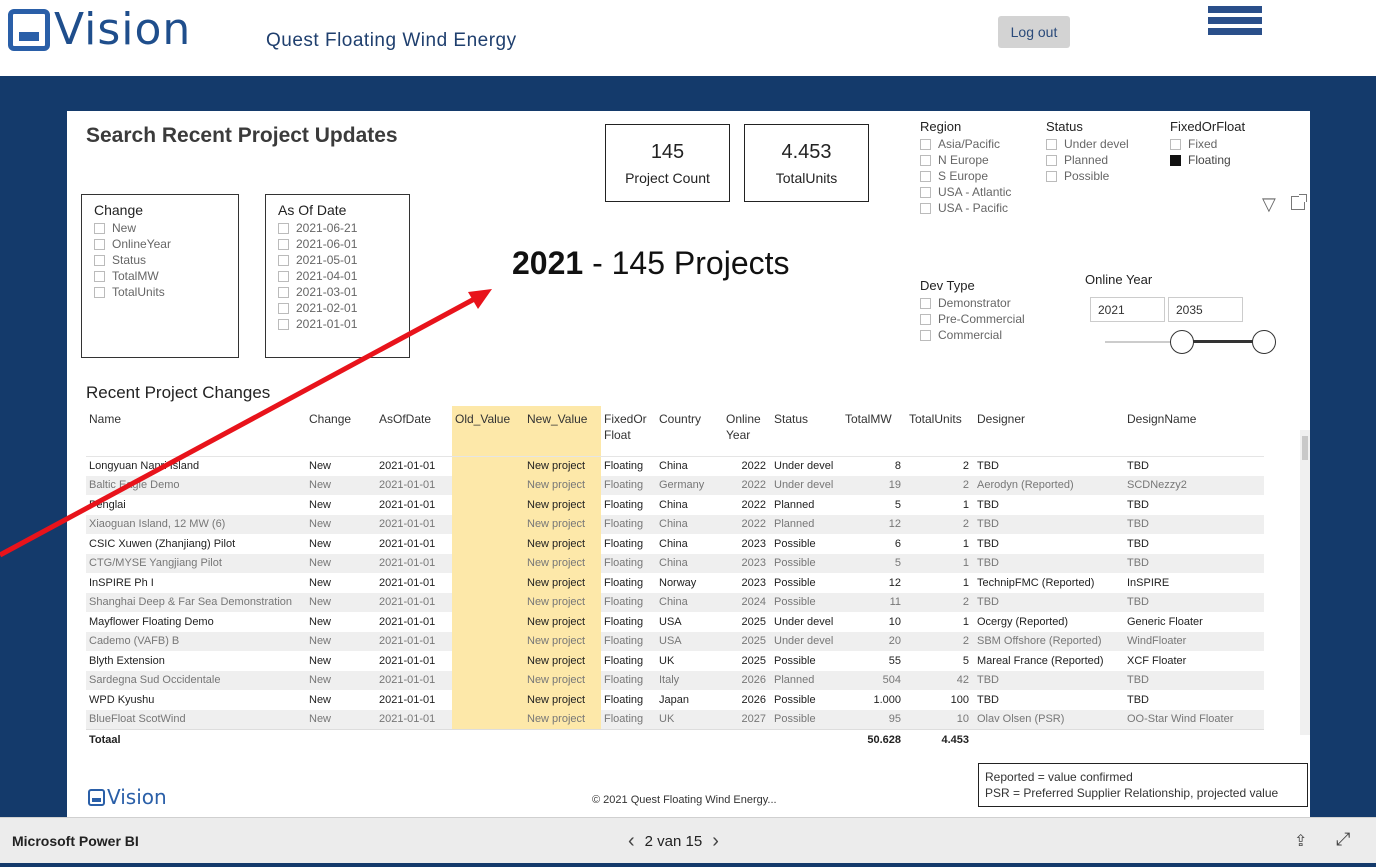 The image size is (1376, 867). What do you see at coordinates (965, 208) in the screenshot?
I see `filter-option: USA - Pacific` at bounding box center [965, 208].